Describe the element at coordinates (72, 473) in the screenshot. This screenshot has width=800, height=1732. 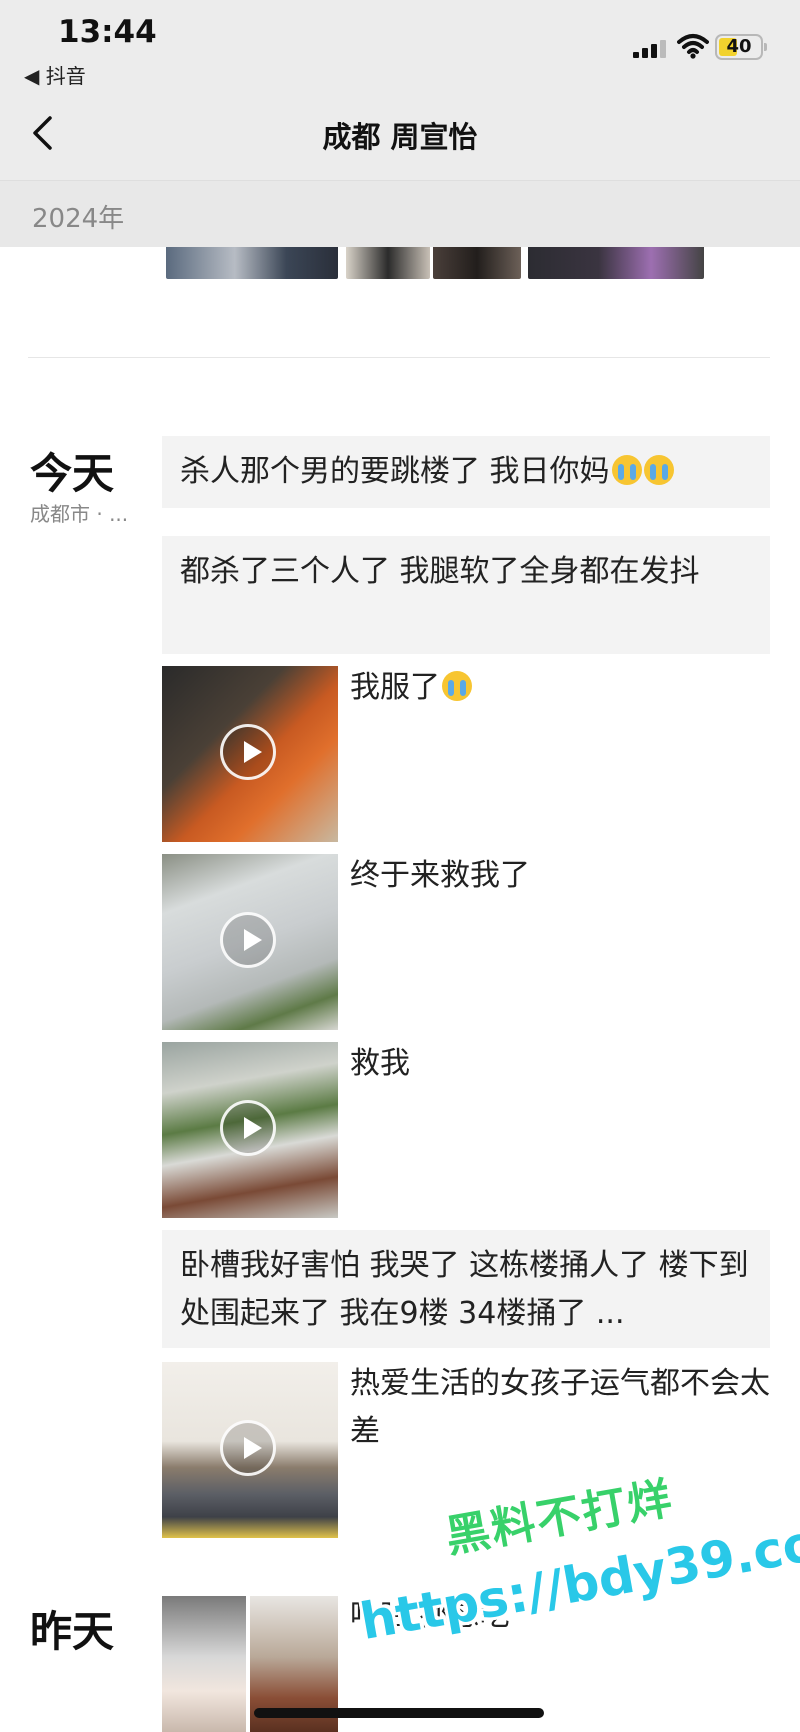
I see `day-label-today: 今天` at that location.